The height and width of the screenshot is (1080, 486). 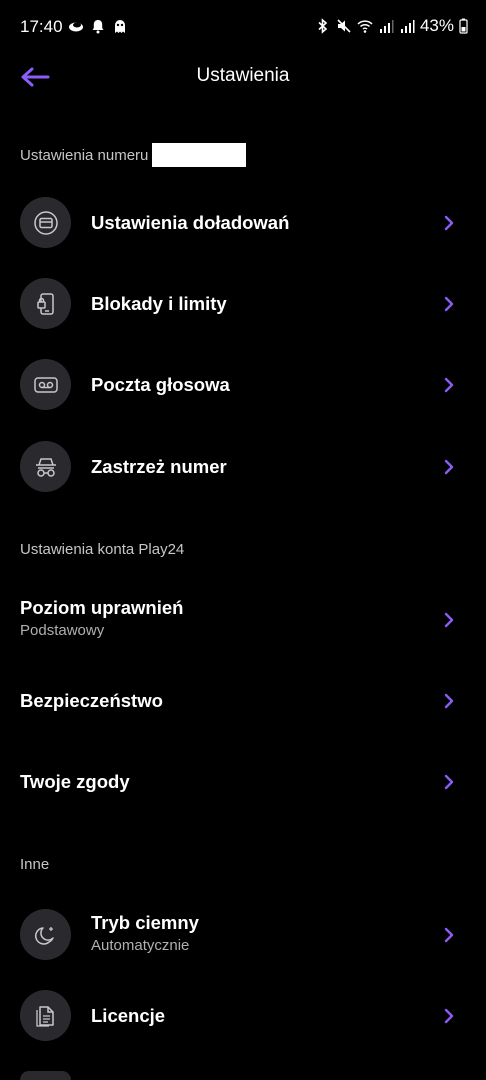 I want to click on documents-icon, so click(x=45, y=1015).